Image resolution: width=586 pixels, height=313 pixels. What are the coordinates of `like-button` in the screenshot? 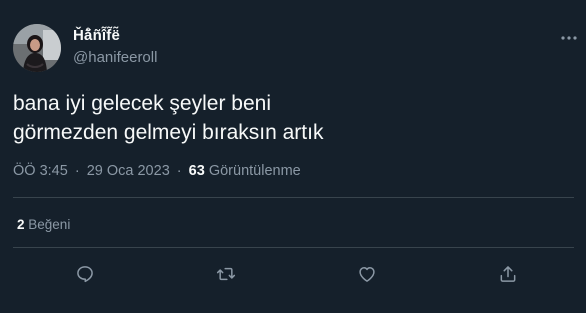 It's located at (367, 274).